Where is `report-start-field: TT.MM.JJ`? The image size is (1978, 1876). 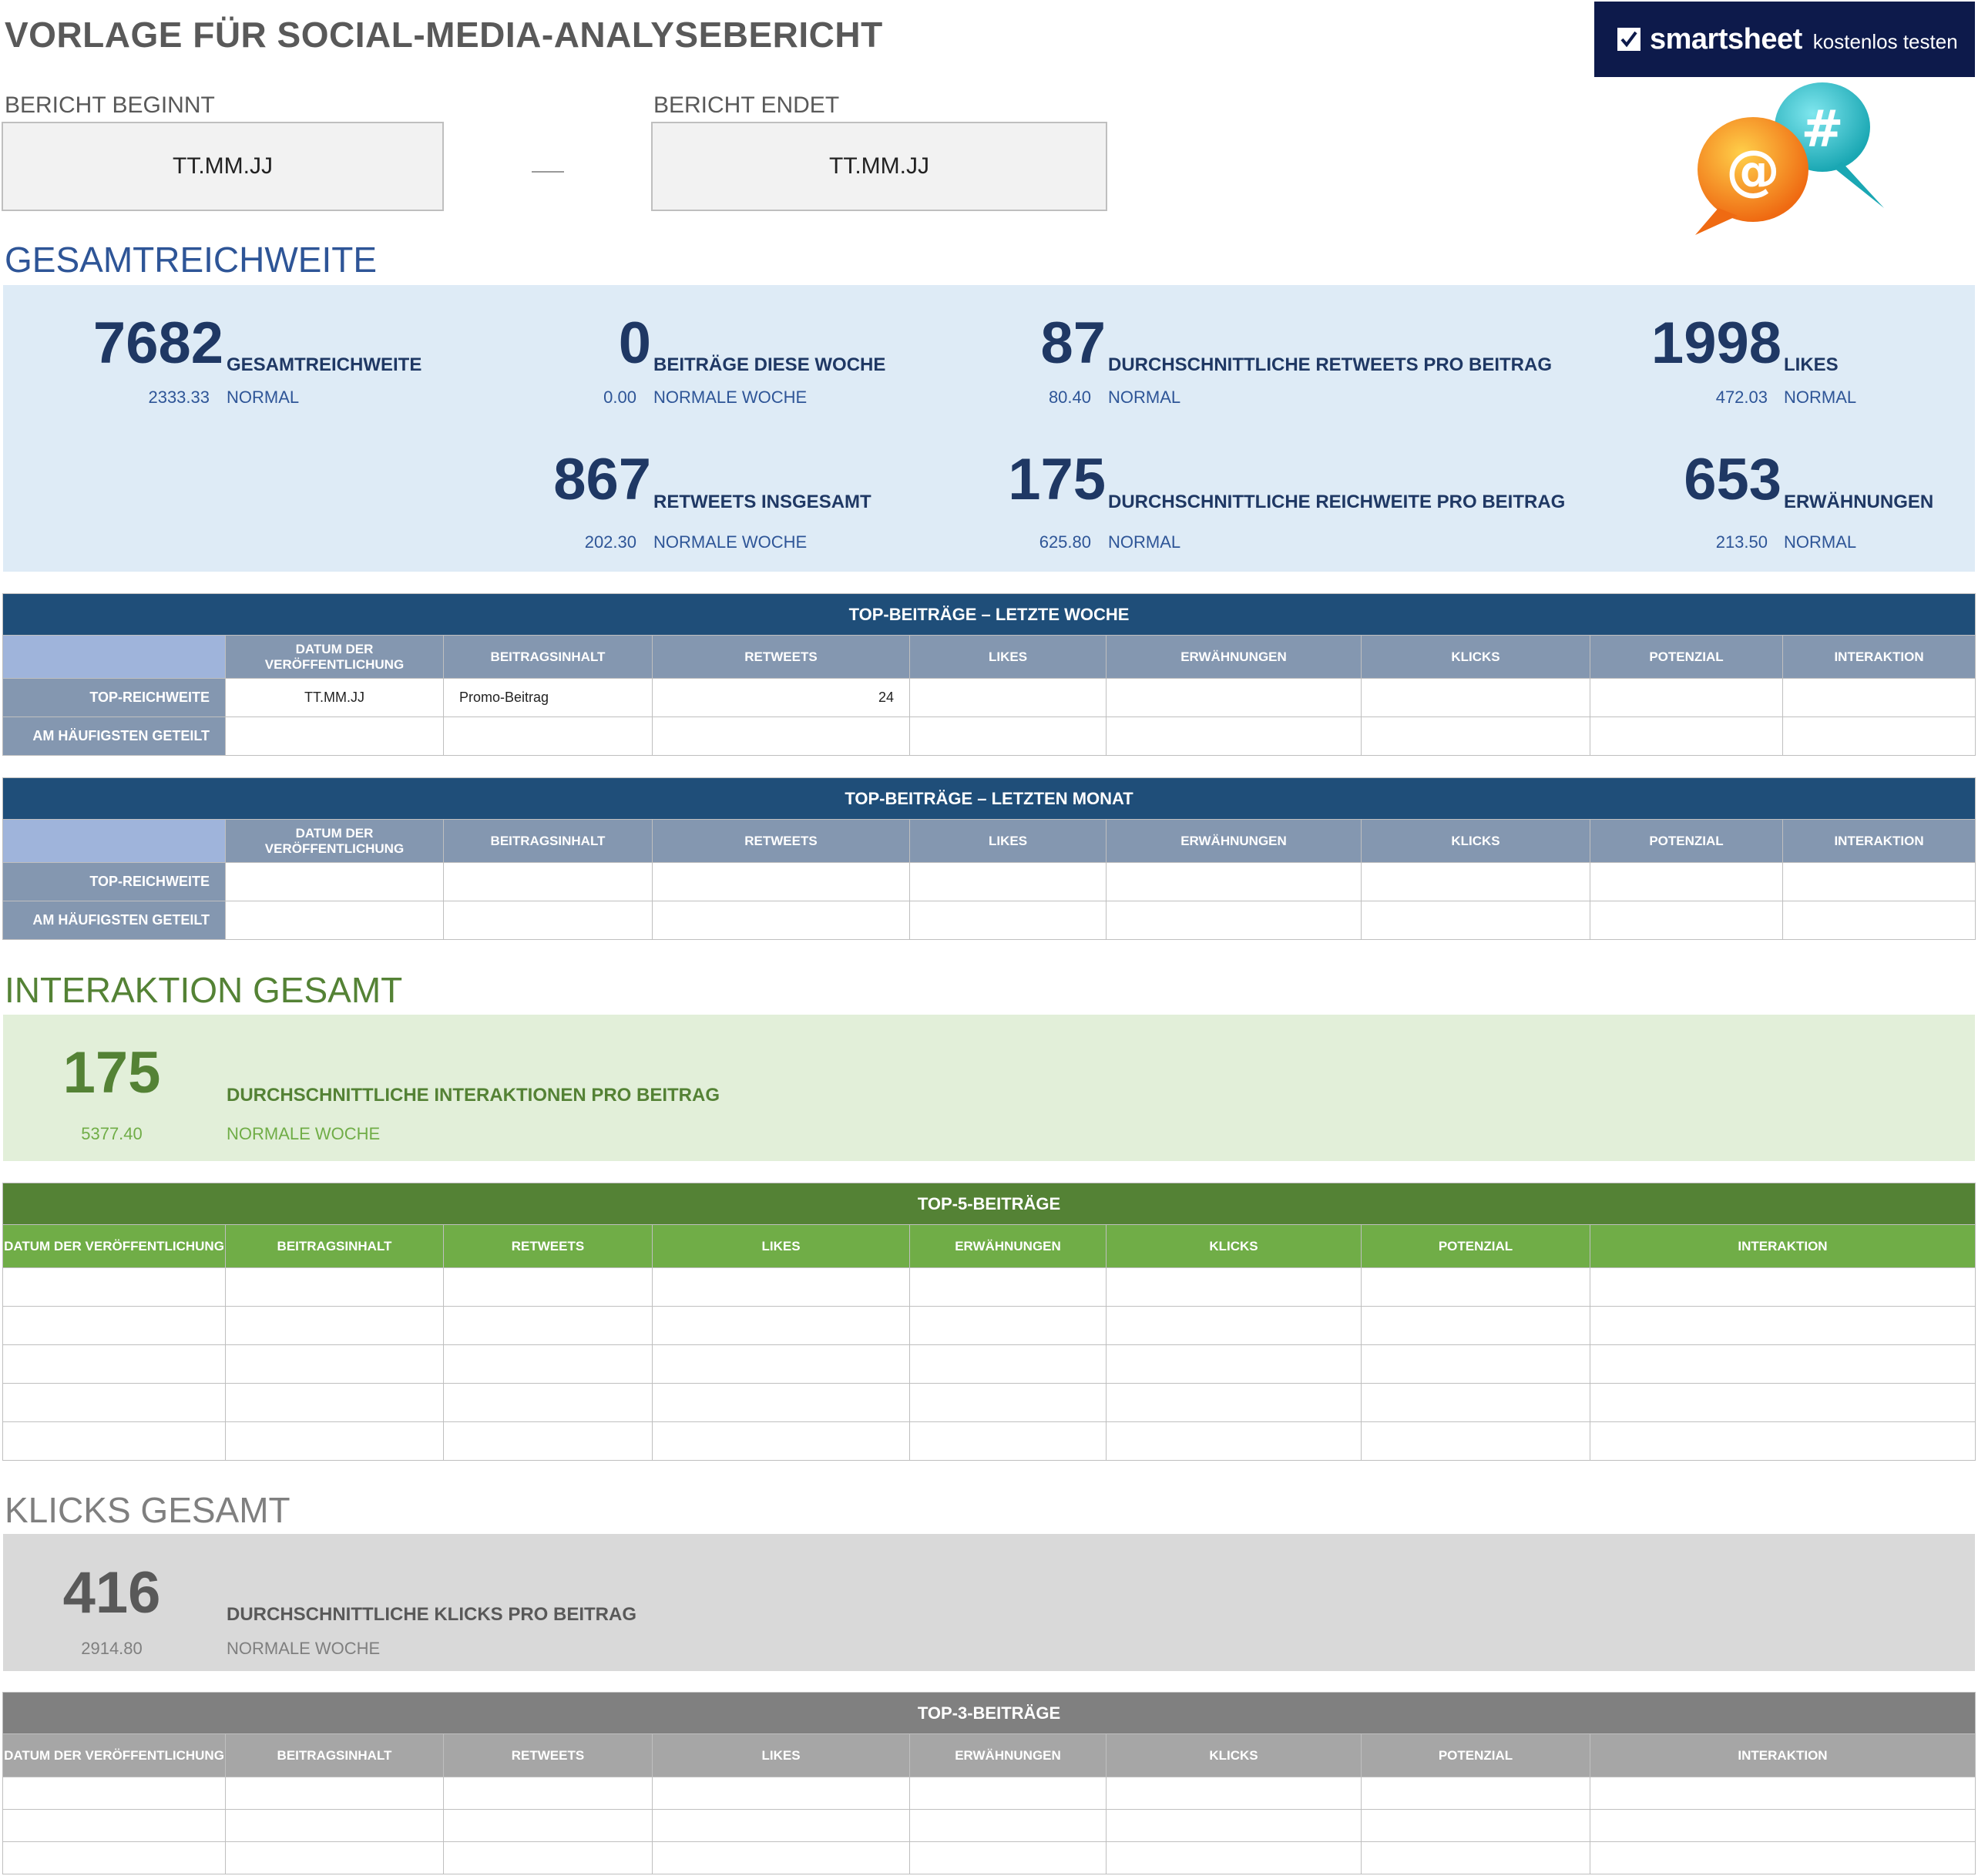 report-start-field: TT.MM.JJ is located at coordinates (223, 166).